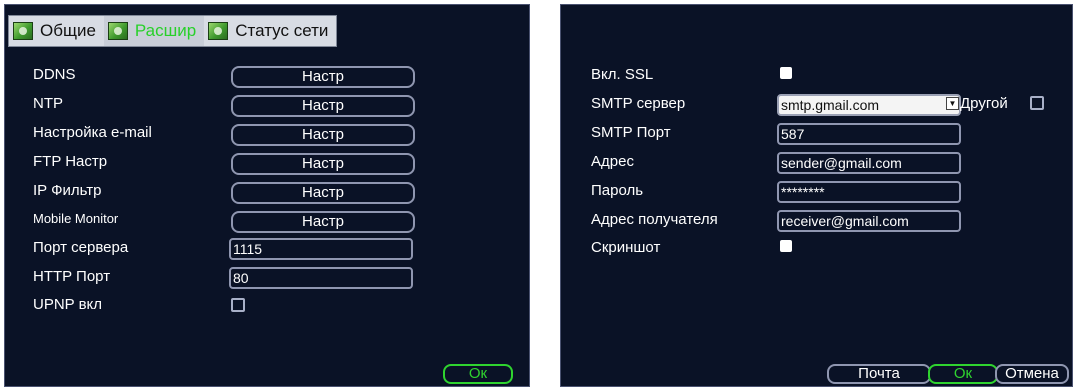 Image resolution: width=1077 pixels, height=390 pixels. Describe the element at coordinates (321, 278) in the screenshot. I see `http-port-input: 80` at that location.